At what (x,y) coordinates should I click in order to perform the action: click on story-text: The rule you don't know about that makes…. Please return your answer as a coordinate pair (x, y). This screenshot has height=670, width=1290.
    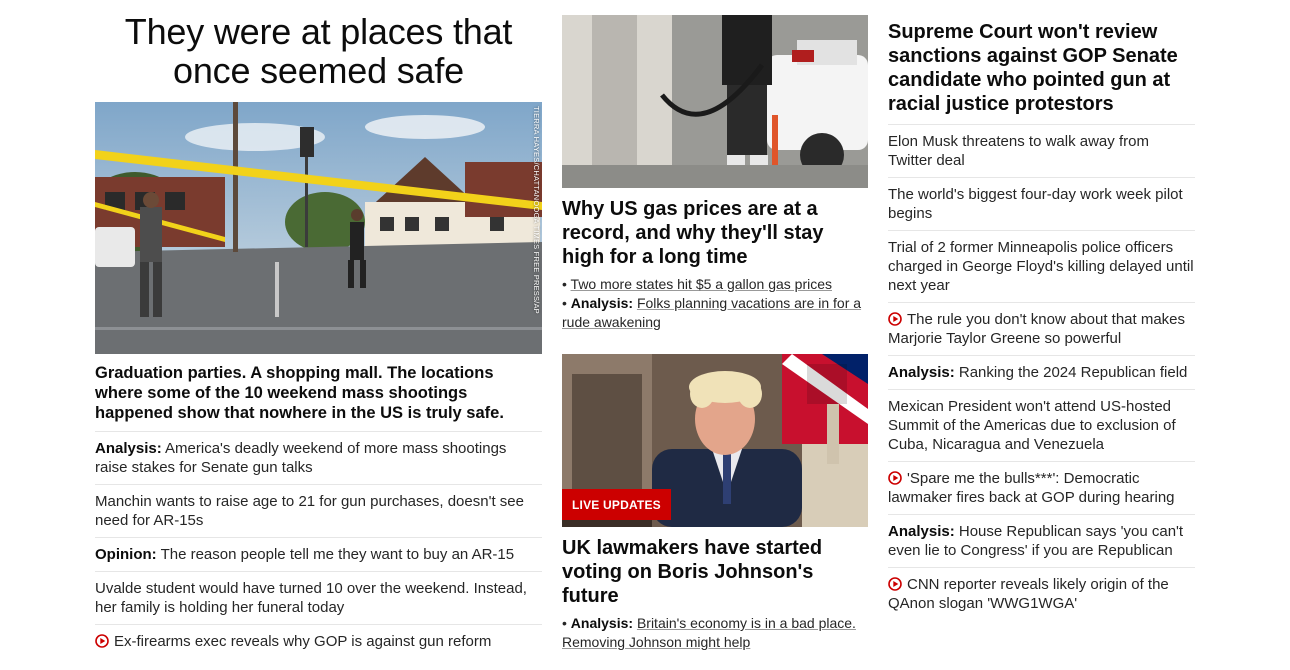
    Looking at the image, I should click on (1037, 329).